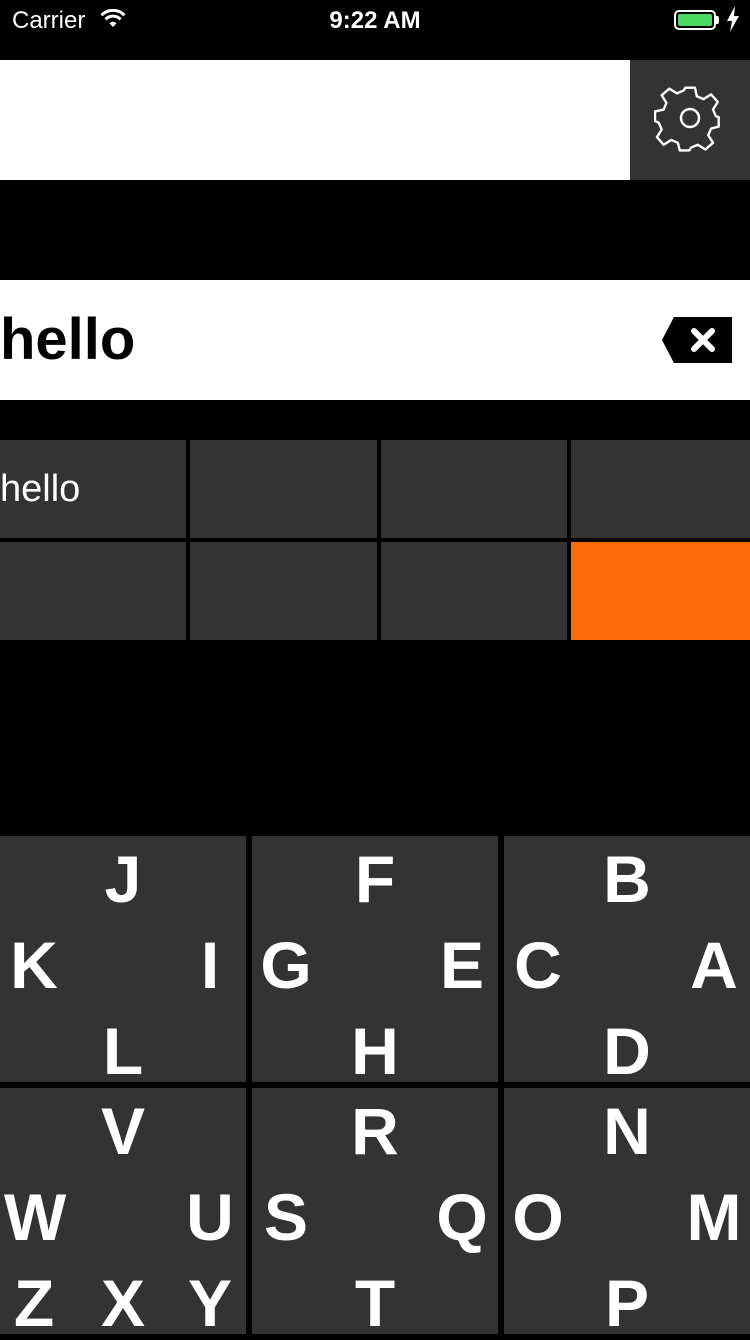  I want to click on key-letter: J, so click(123, 879).